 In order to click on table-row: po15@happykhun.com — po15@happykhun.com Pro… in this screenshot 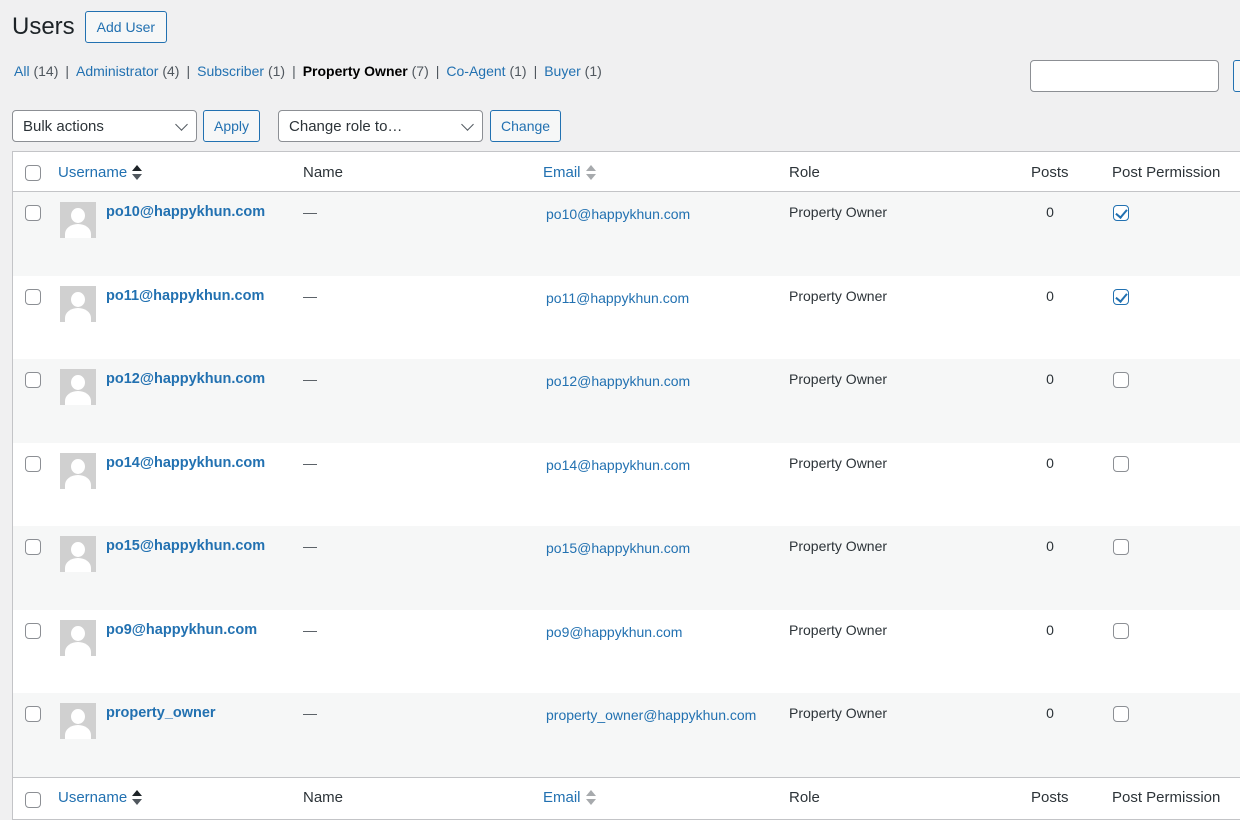, I will do `click(626, 568)`.